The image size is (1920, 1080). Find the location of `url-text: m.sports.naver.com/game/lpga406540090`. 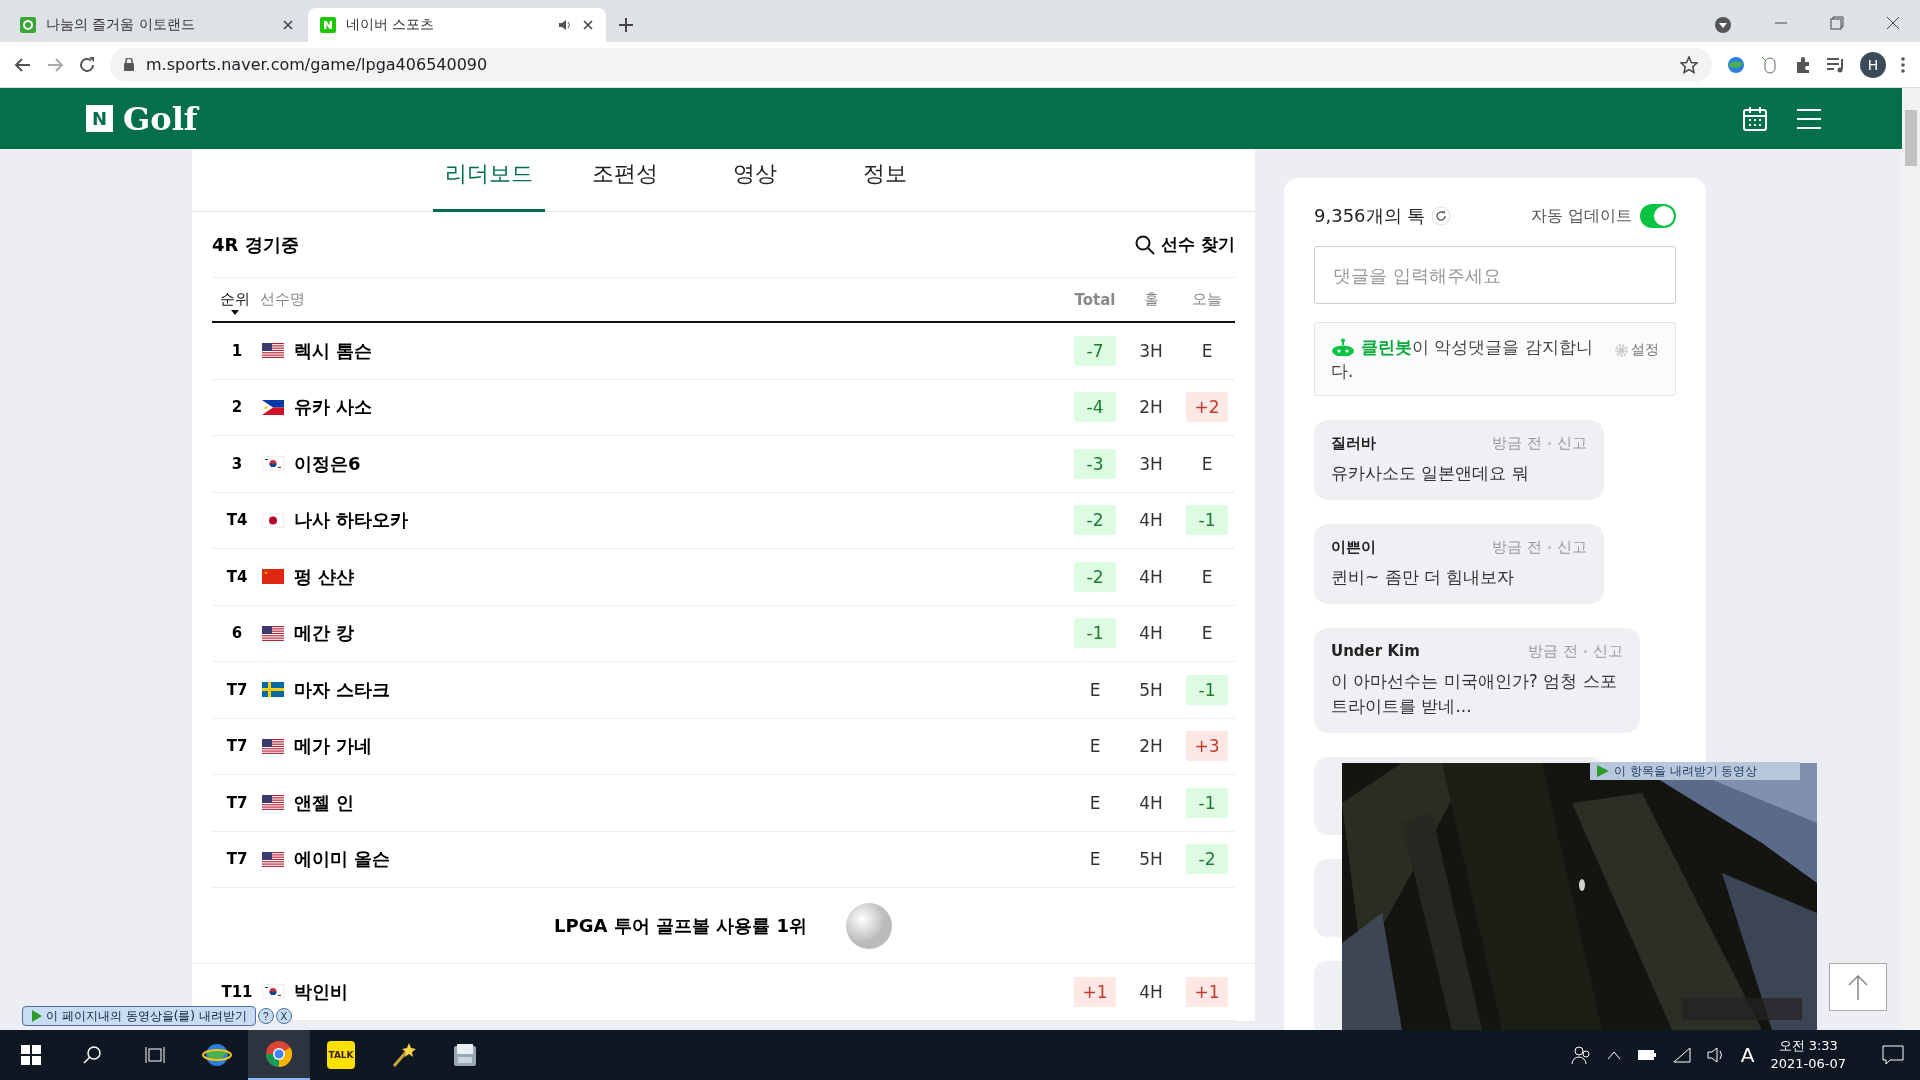

url-text: m.sports.naver.com/game/lpga406540090 is located at coordinates (317, 64).